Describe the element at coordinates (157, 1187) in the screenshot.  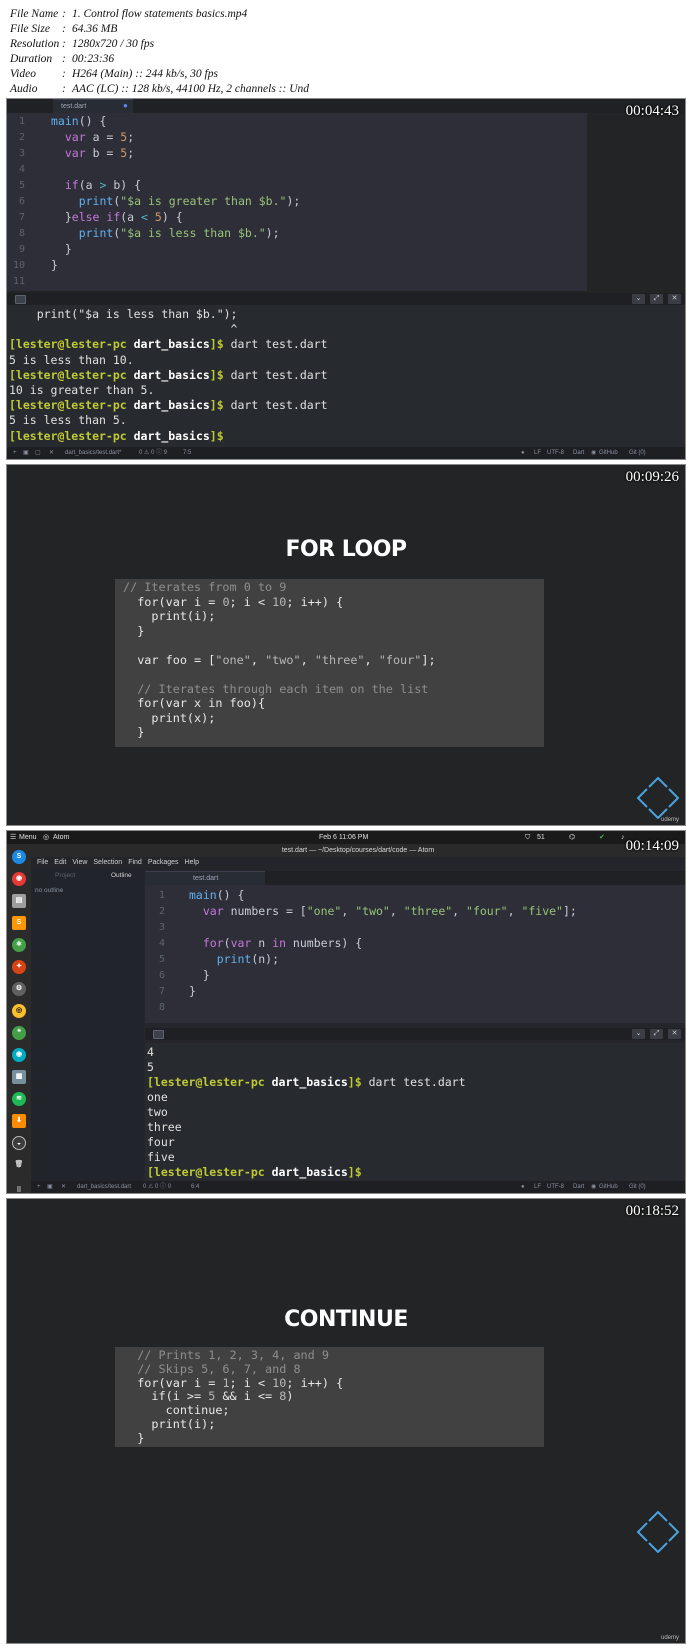
I see `status-counts: 0 ⚠ 0 ⓘ 0` at that location.